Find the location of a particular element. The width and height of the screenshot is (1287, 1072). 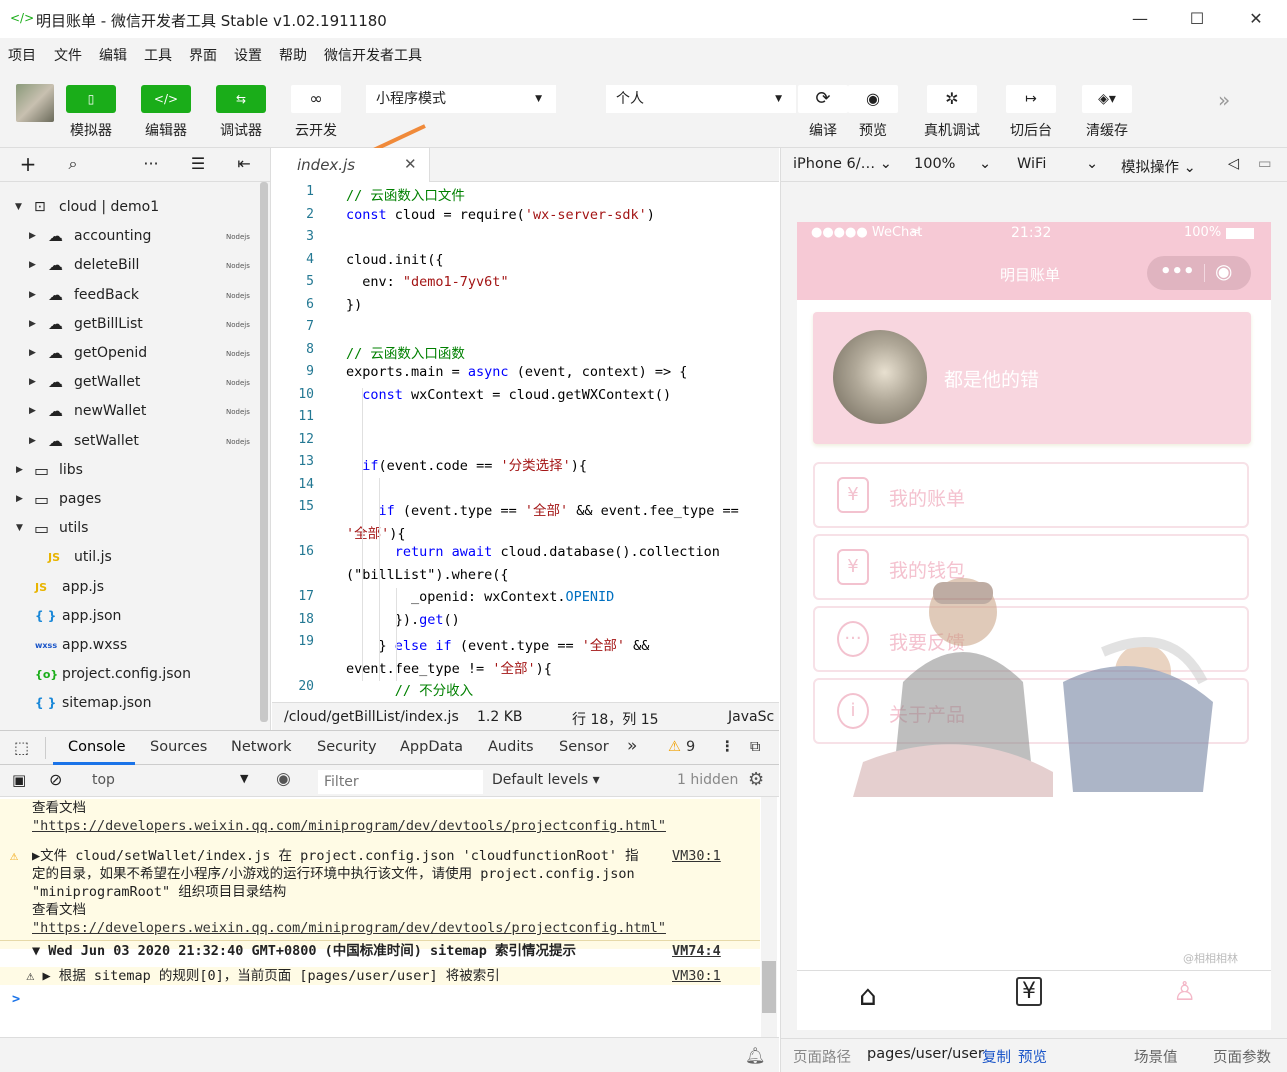

search-icon: ⌕ is located at coordinates (73, 164).